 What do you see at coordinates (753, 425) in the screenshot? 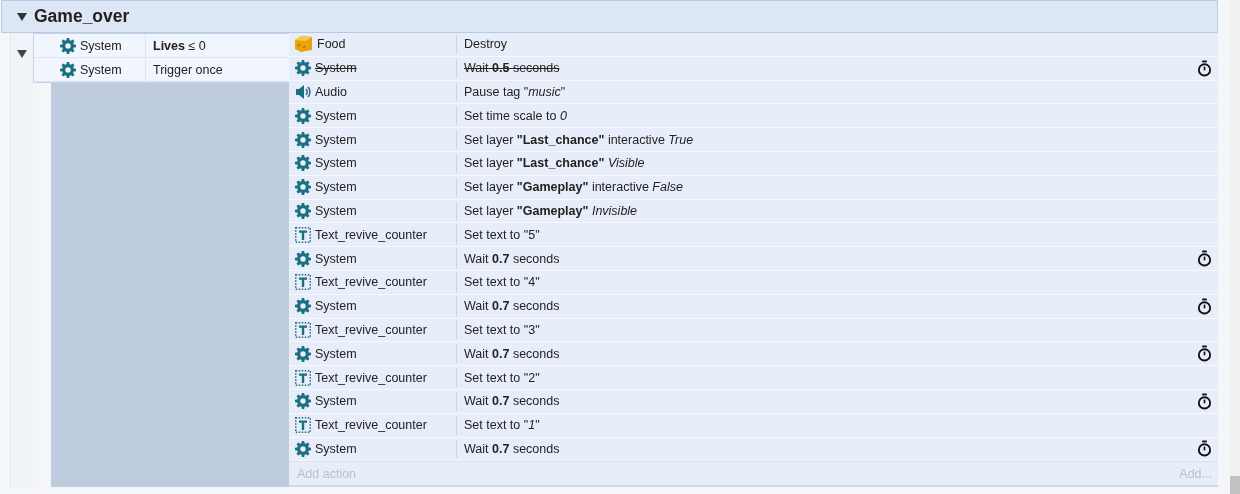
I see `action-row: Text_revive_counter Set text to "1"` at bounding box center [753, 425].